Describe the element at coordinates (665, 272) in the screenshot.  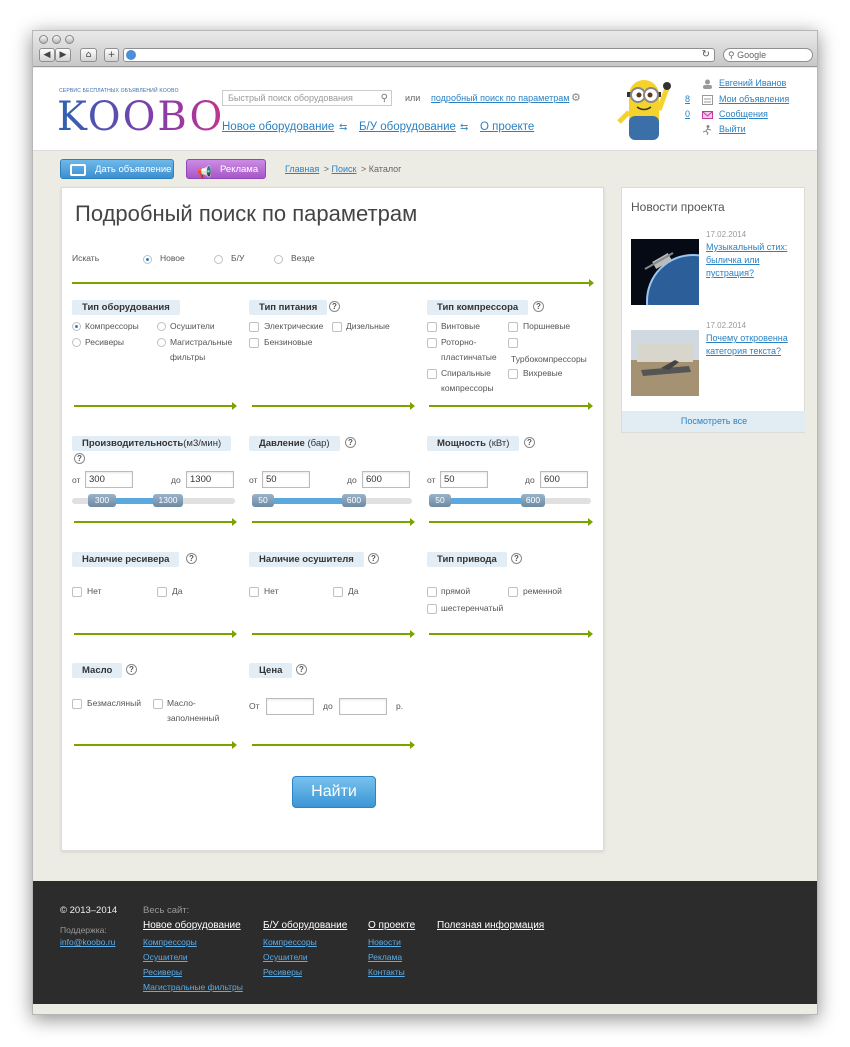
I see `news-image-space` at that location.